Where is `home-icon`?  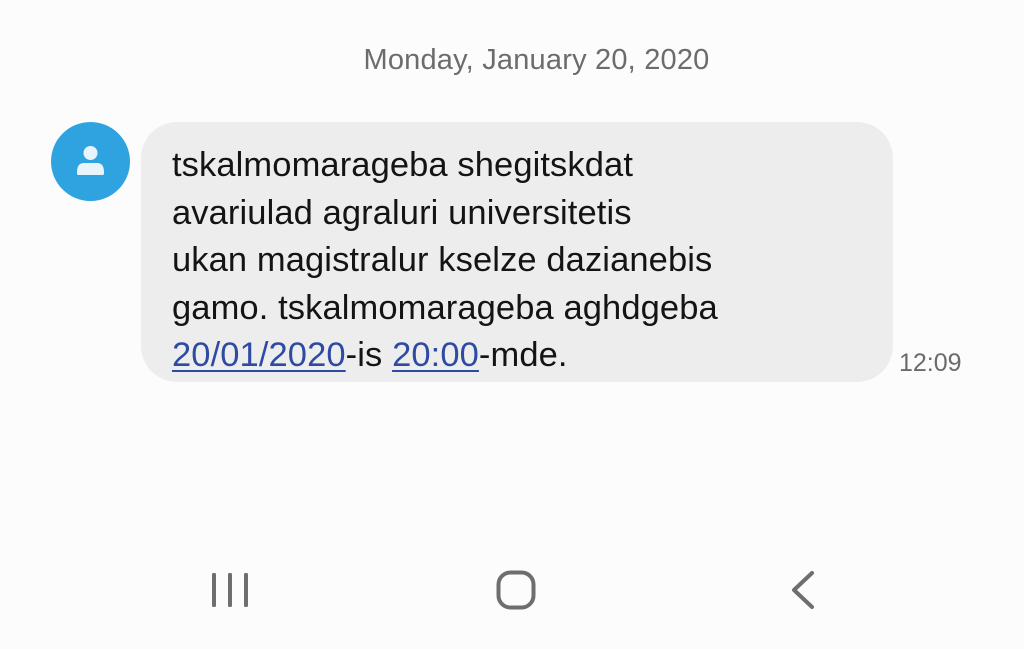
home-icon is located at coordinates (516, 590).